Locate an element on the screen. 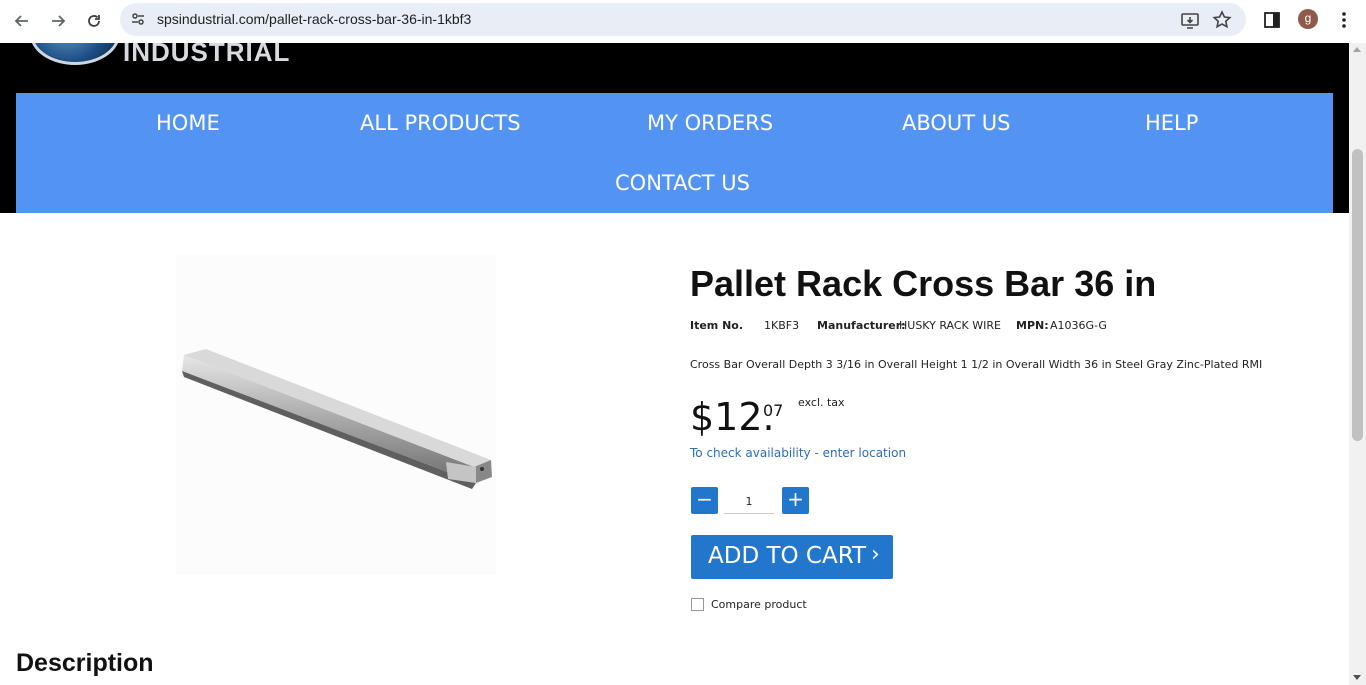  check-availability-link: To check availability - enter location is located at coordinates (798, 453).